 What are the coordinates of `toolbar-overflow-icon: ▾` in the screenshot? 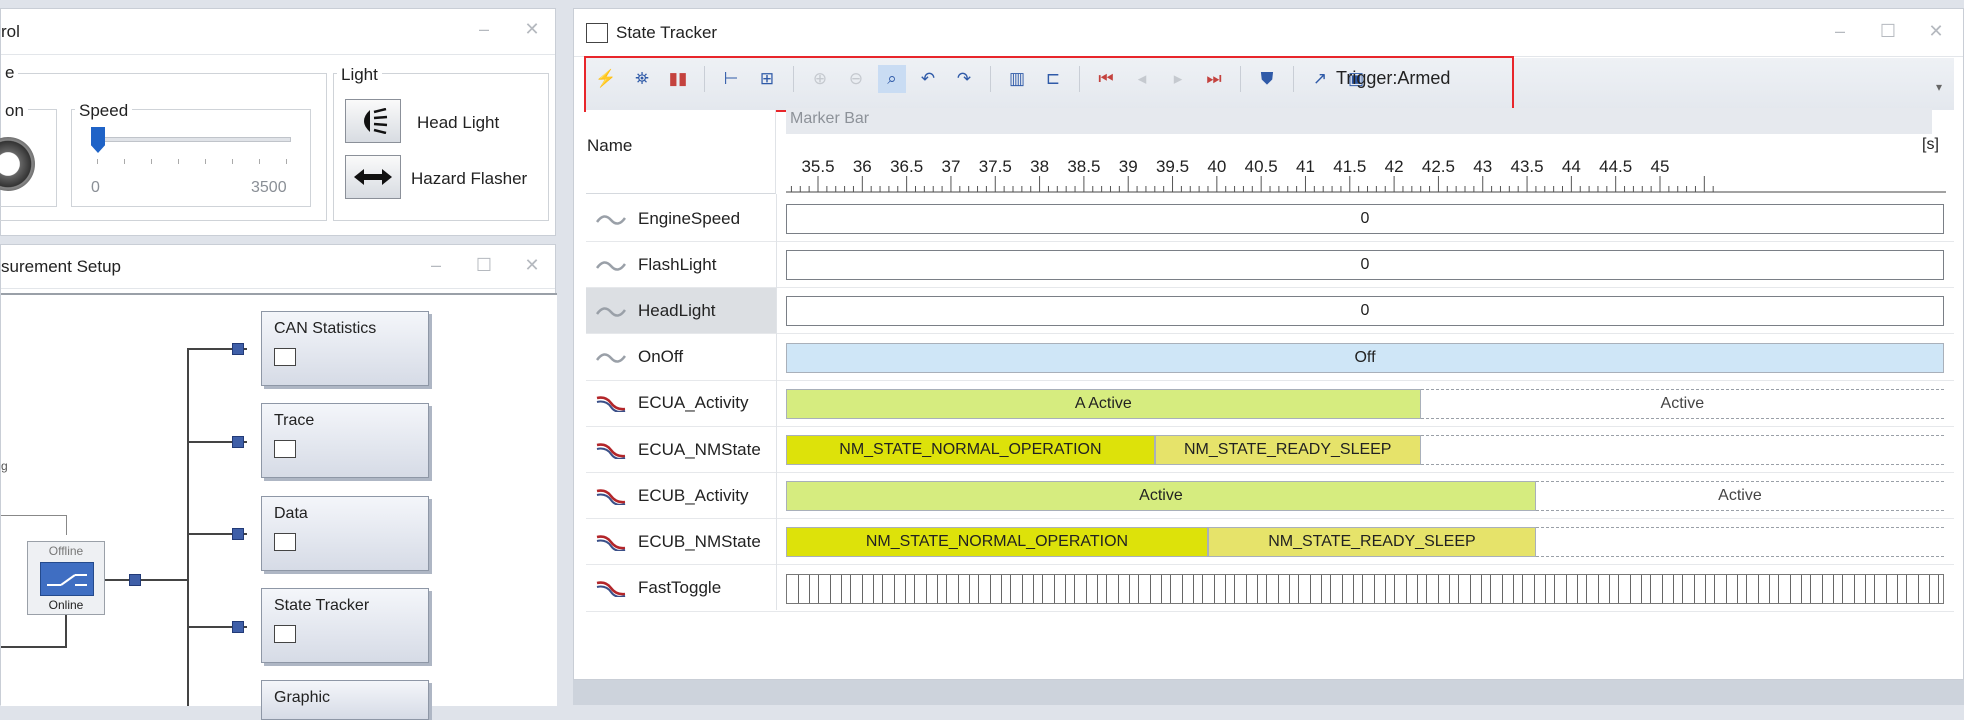 It's located at (1939, 87).